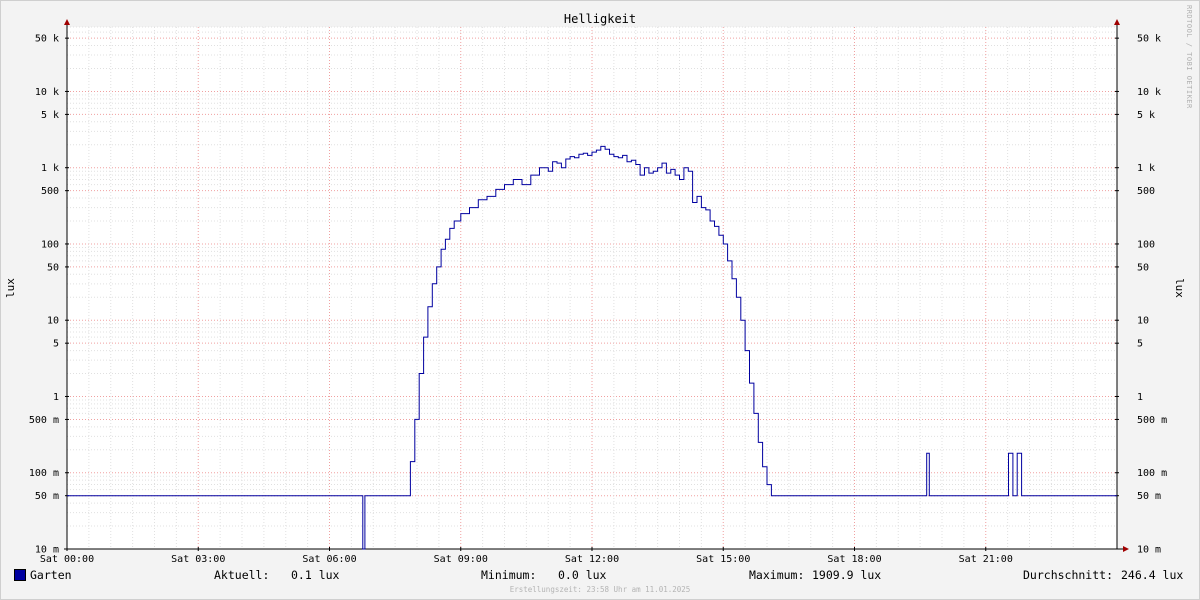 The image size is (1200, 600). What do you see at coordinates (1143, 321) in the screenshot?
I see `y-tick-label-right: 10` at bounding box center [1143, 321].